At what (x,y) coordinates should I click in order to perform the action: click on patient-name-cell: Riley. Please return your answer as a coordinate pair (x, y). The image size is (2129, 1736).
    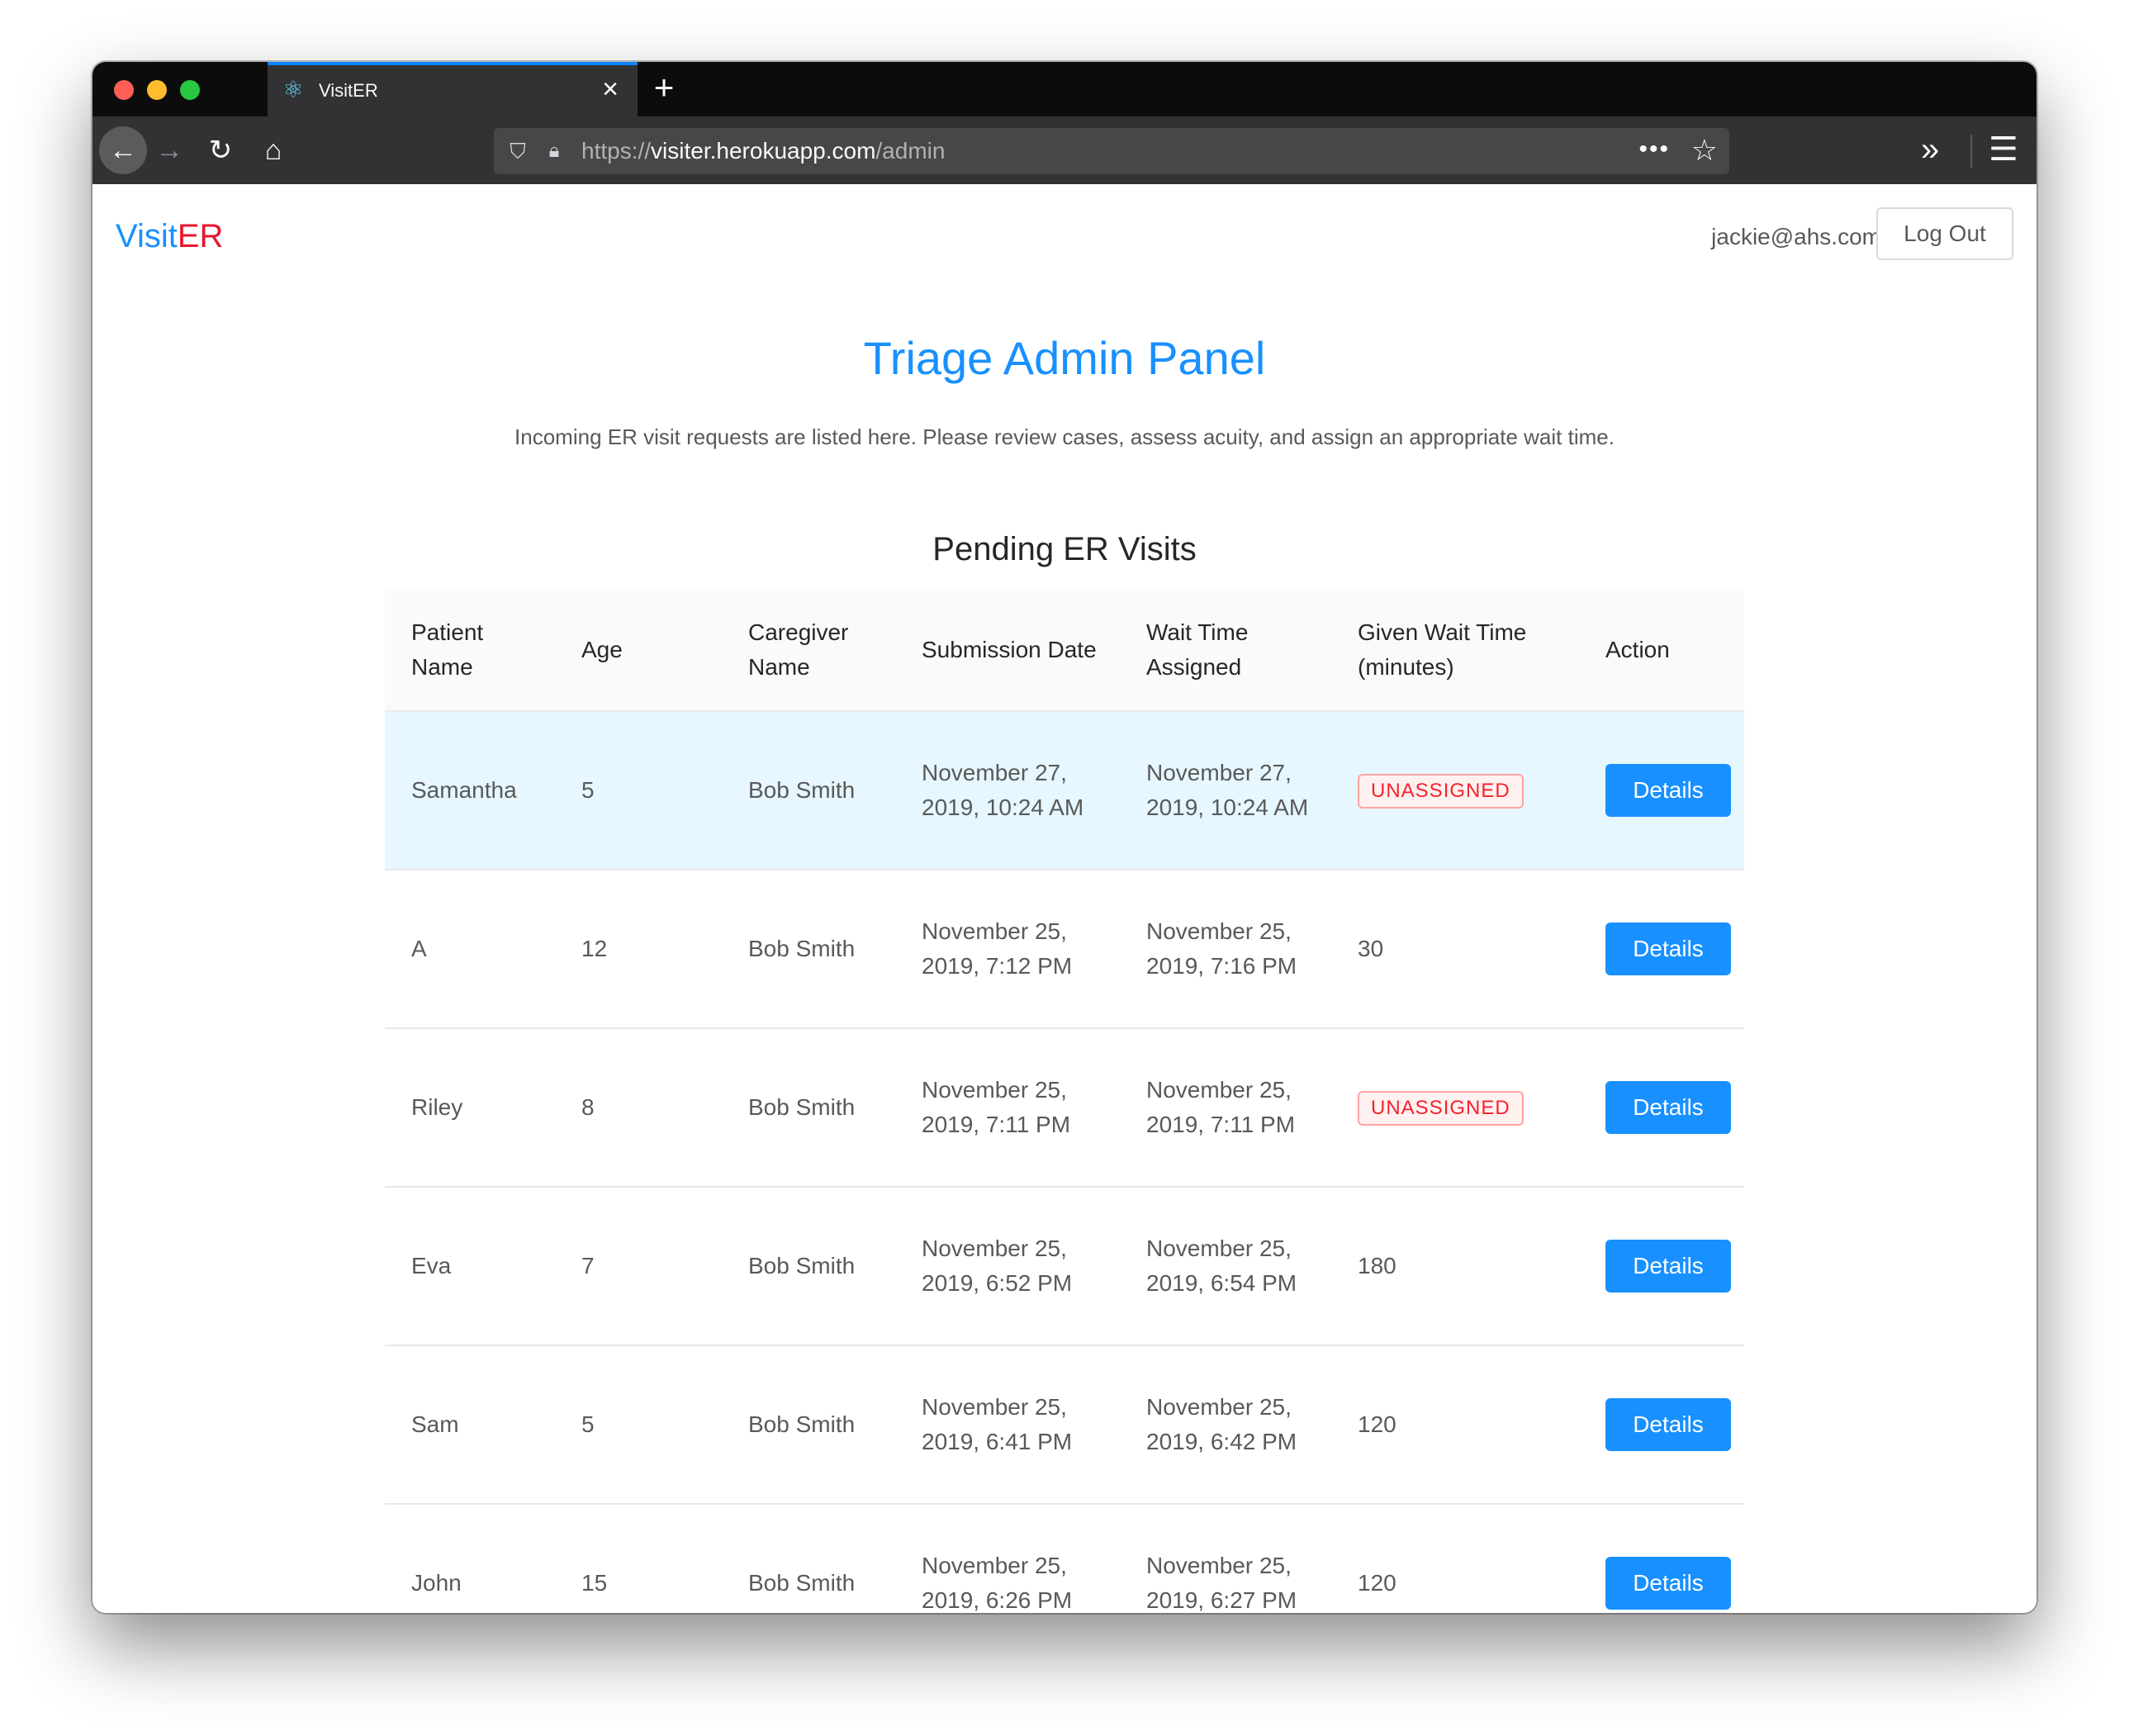
    Looking at the image, I should click on (470, 1108).